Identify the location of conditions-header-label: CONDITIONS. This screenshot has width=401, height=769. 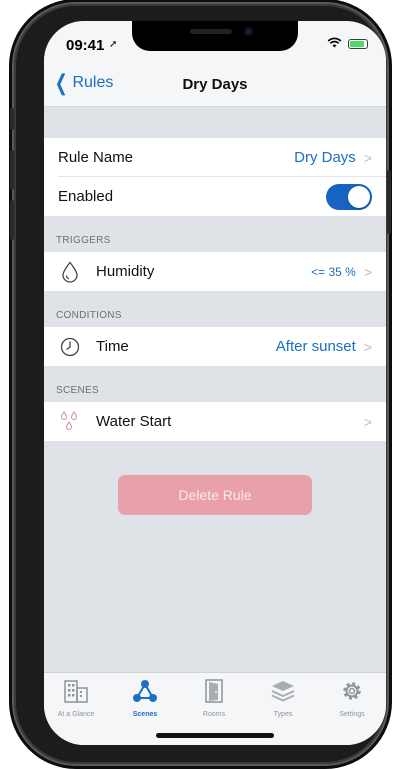
(89, 315).